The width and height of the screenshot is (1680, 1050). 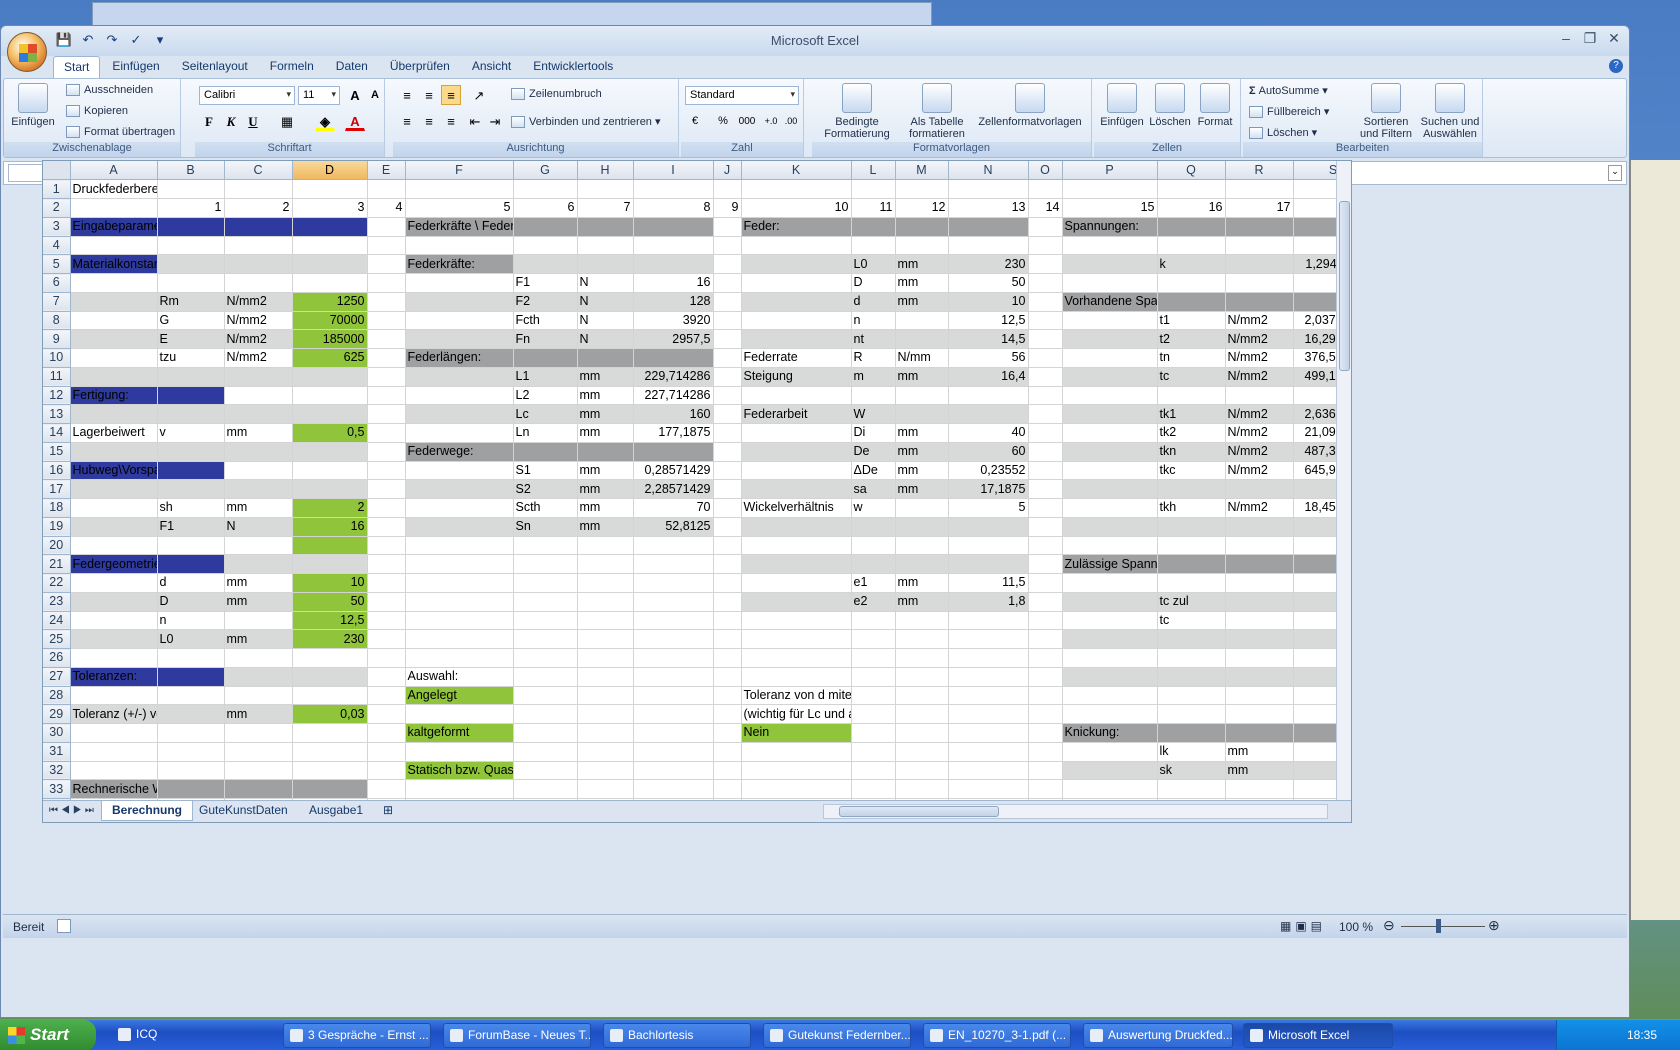 What do you see at coordinates (258, 471) in the screenshot?
I see `cell-c16` at bounding box center [258, 471].